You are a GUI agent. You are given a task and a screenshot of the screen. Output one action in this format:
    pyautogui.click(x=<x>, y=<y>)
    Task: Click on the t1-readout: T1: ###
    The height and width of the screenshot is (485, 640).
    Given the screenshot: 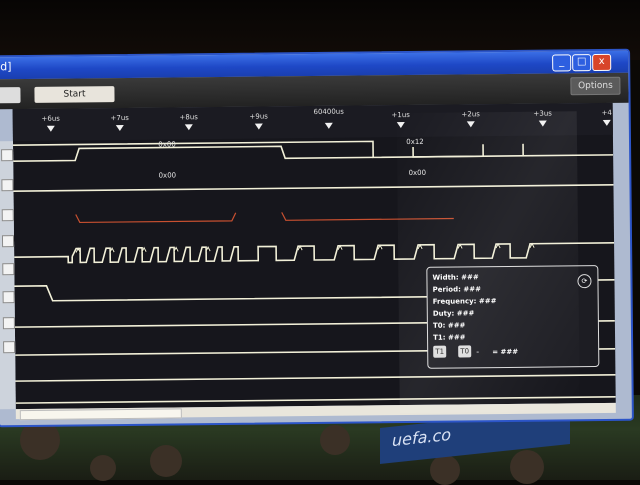 What is the action you would take?
    pyautogui.click(x=449, y=337)
    